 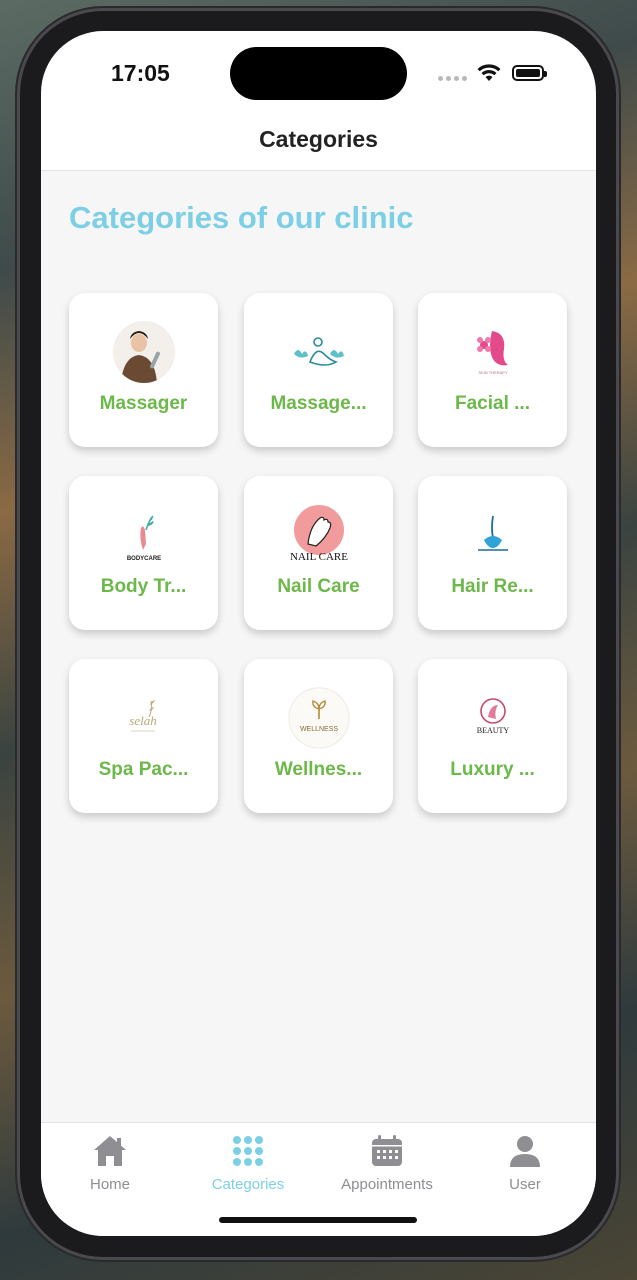 What do you see at coordinates (248, 1184) in the screenshot?
I see `tab-label: Categories` at bounding box center [248, 1184].